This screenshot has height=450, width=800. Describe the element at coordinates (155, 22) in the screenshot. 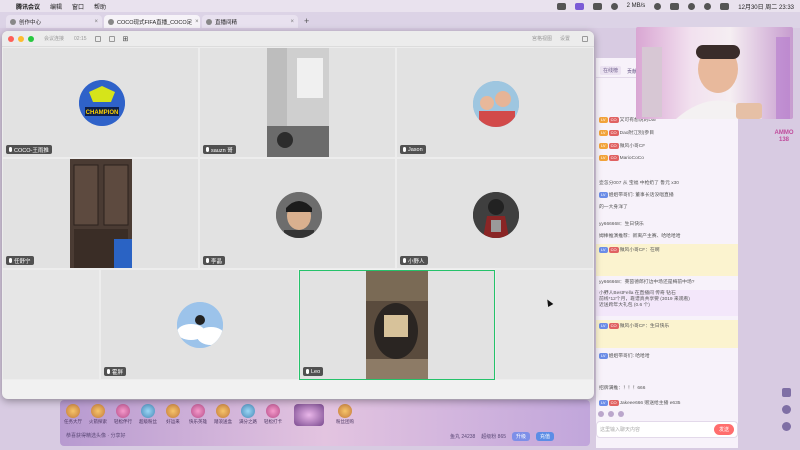

I see `browser-tab-label: COCO现式FIFA直播_COCO足` at that location.